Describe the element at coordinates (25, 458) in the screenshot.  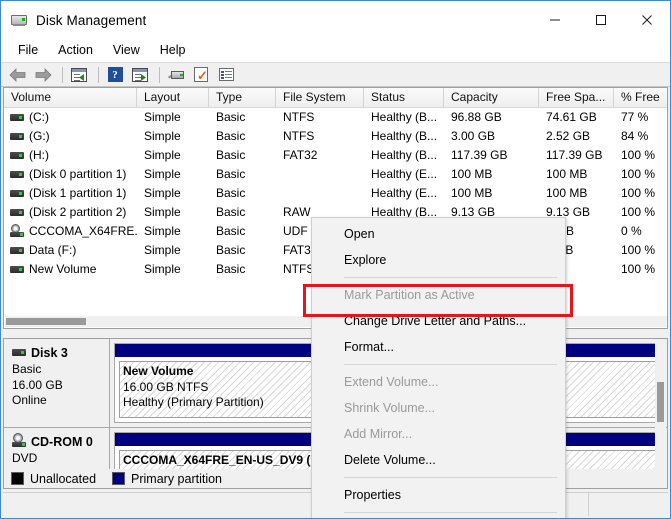
I see `disk-type: DVD` at that location.